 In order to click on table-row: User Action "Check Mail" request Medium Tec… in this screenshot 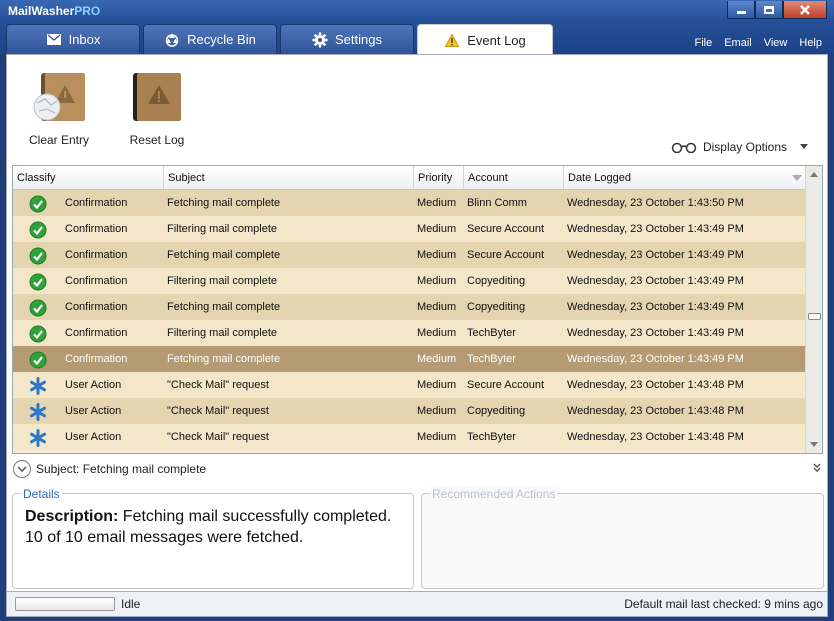, I will do `click(409, 437)`.